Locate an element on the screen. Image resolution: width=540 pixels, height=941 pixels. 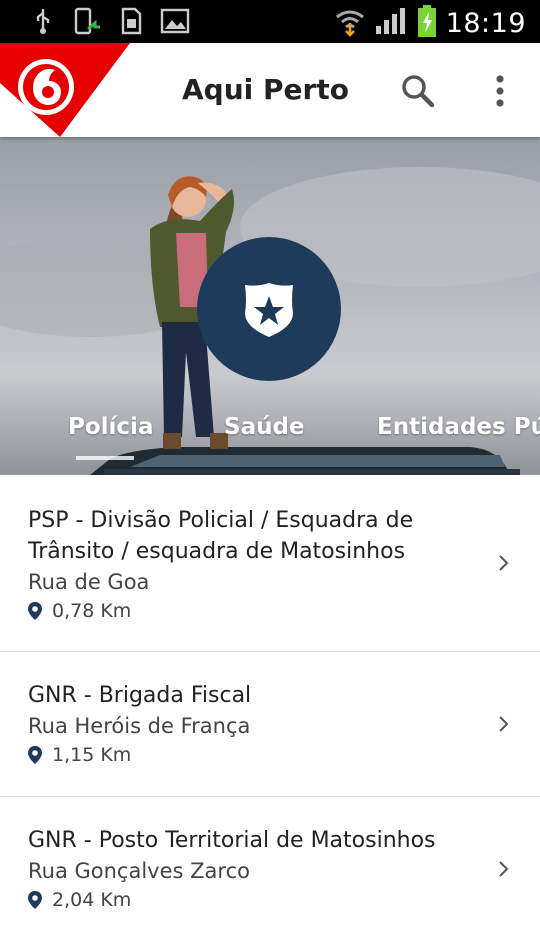
category-tabs: Polícia Saúde Entidades Públ is located at coordinates (270, 434).